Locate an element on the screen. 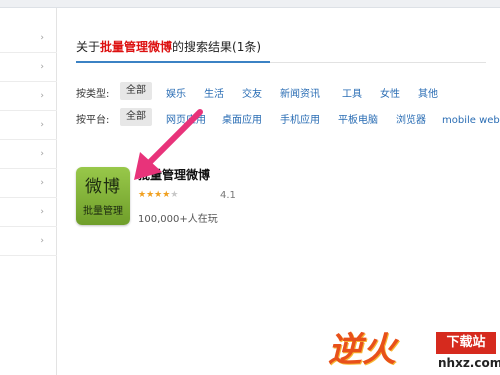 The image size is (500, 375). sidebar: › › › › › › › › is located at coordinates (28, 191).